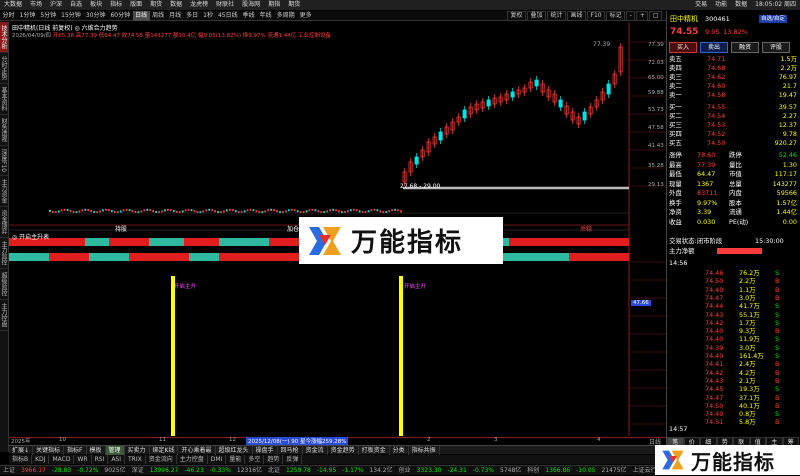 The image size is (800, 476). I want to click on indicator-subtab-1: KDJ, so click(41, 459).